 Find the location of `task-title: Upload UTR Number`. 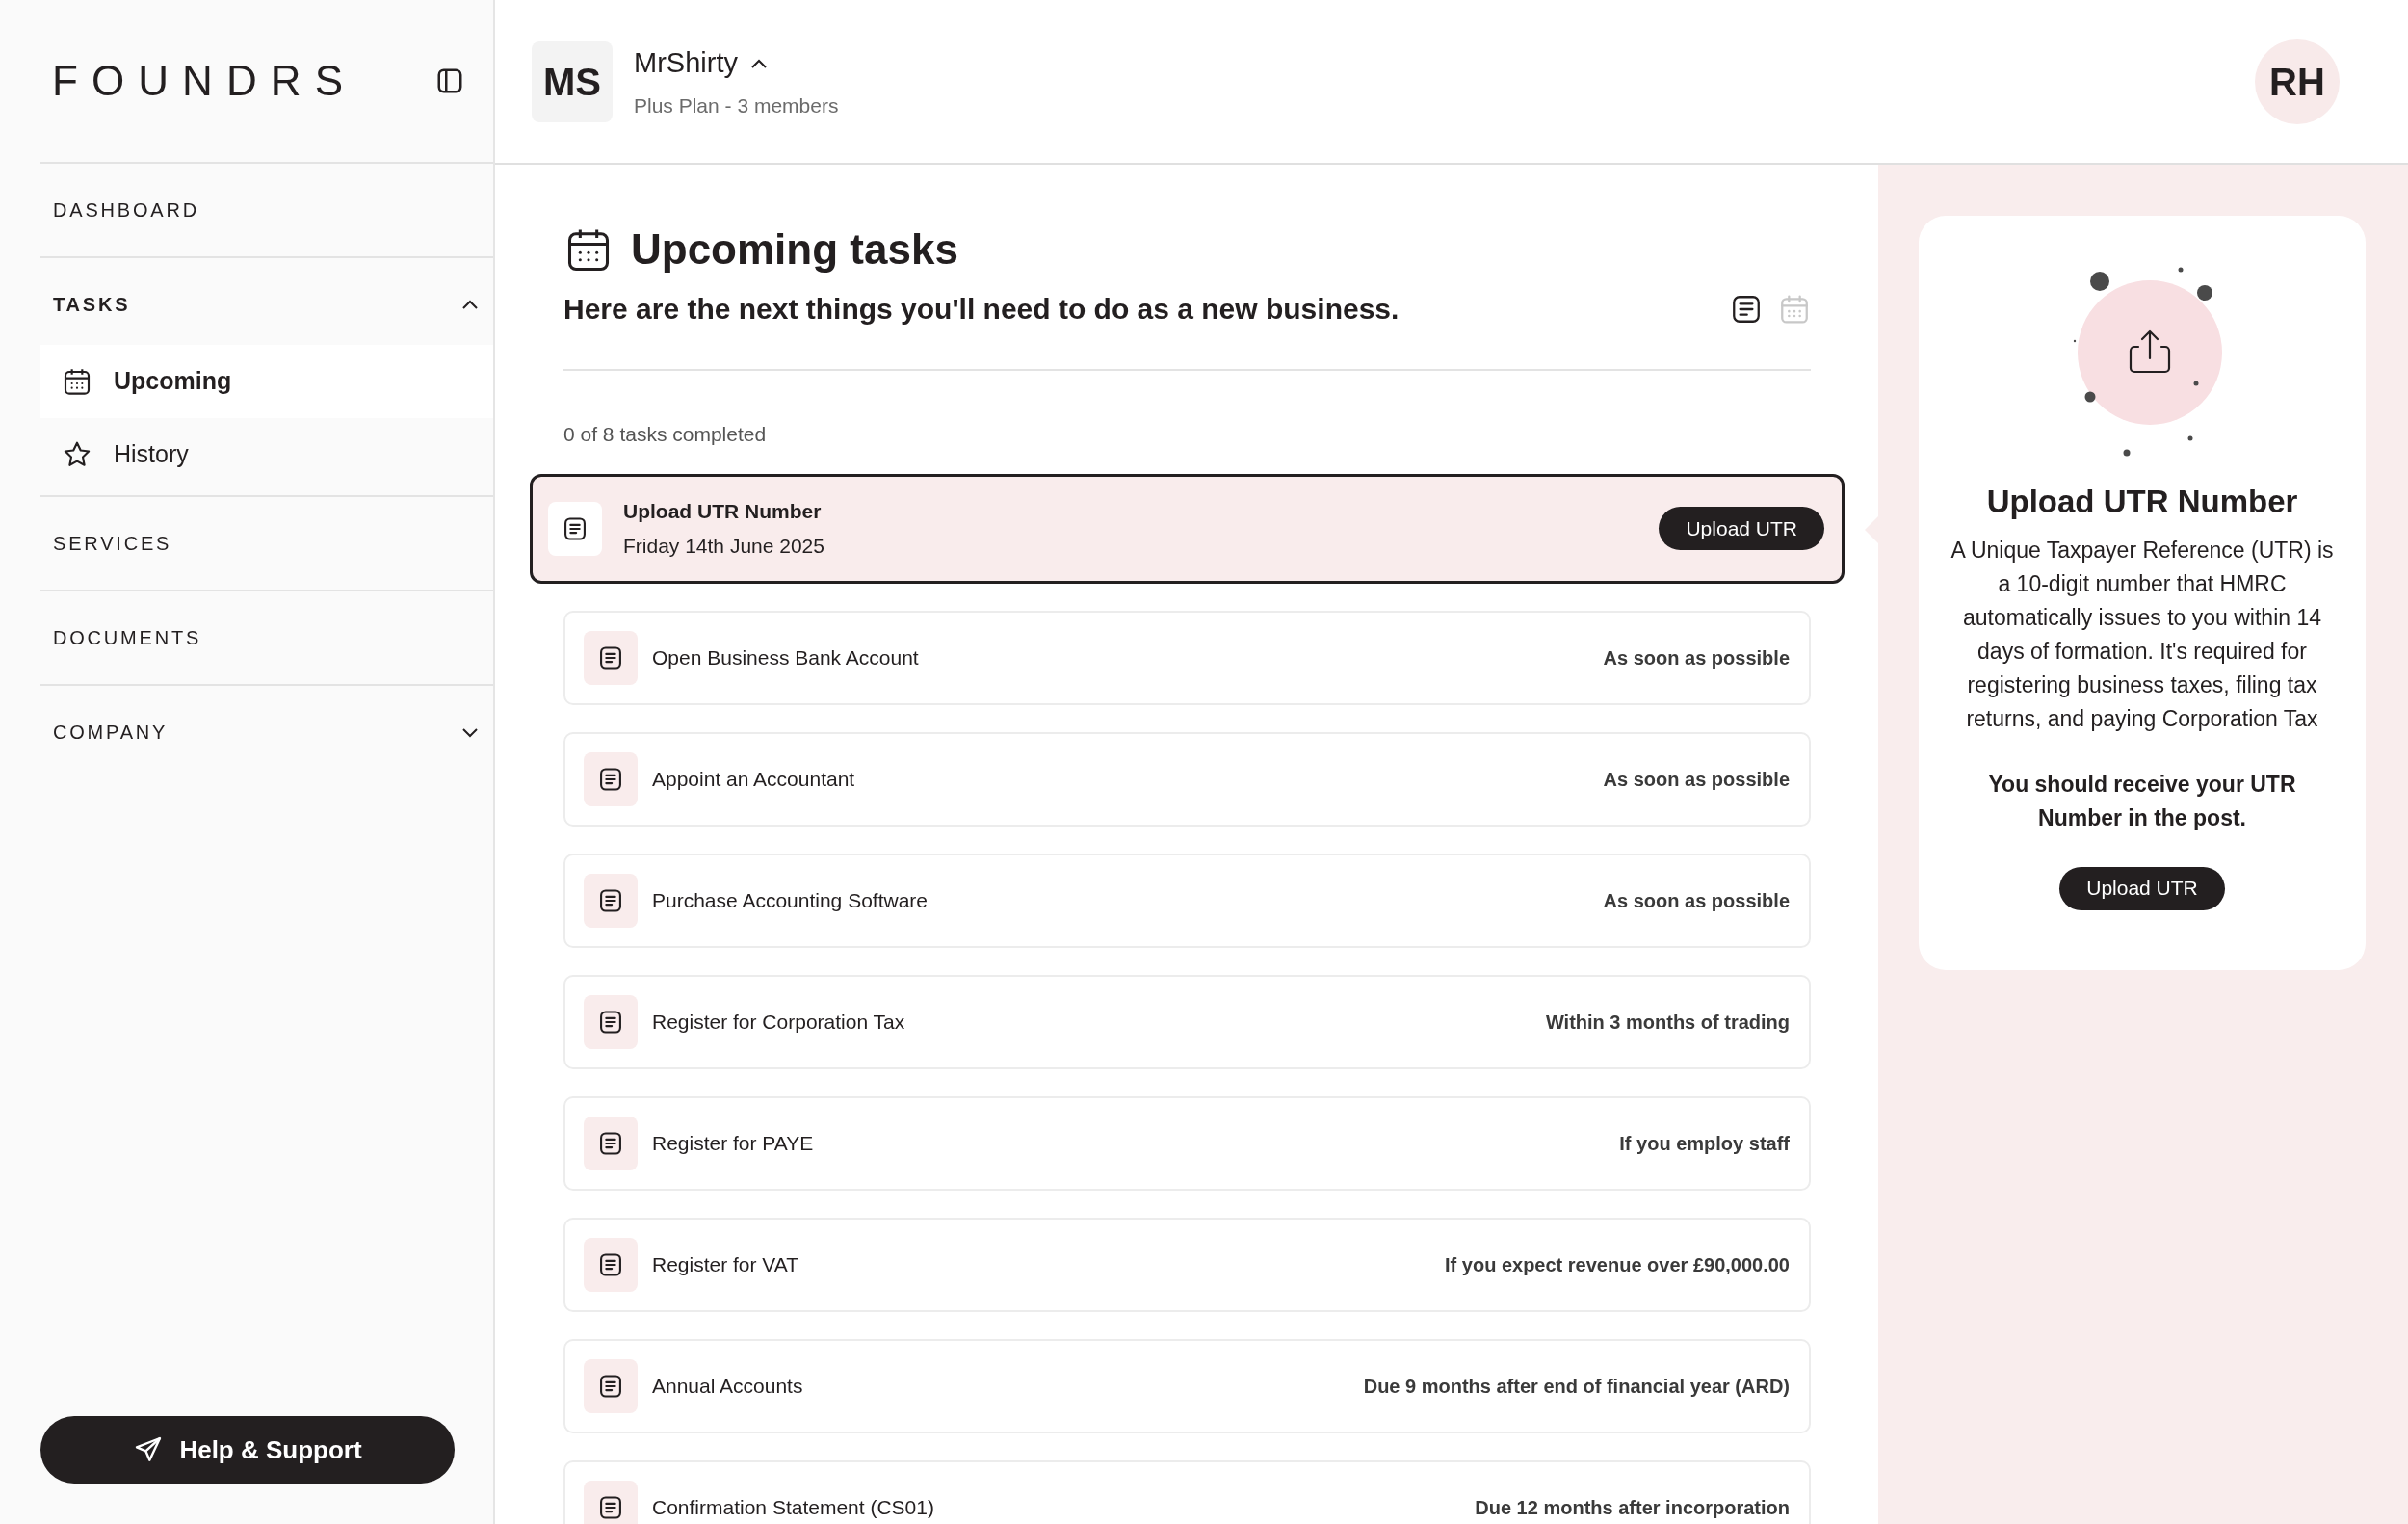

task-title: Upload UTR Number is located at coordinates (723, 511).